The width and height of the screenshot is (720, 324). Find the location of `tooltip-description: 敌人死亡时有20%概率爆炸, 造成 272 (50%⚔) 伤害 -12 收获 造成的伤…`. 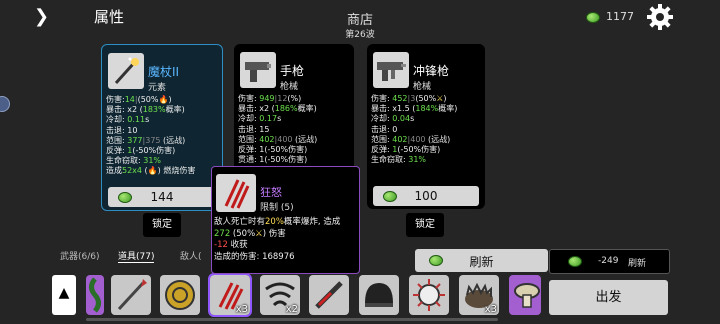

tooltip-description: 敌人死亡时有20%概率爆炸, 造成 272 (50%⚔) 伤害 -12 收获 造成的伤… is located at coordinates (277, 240).